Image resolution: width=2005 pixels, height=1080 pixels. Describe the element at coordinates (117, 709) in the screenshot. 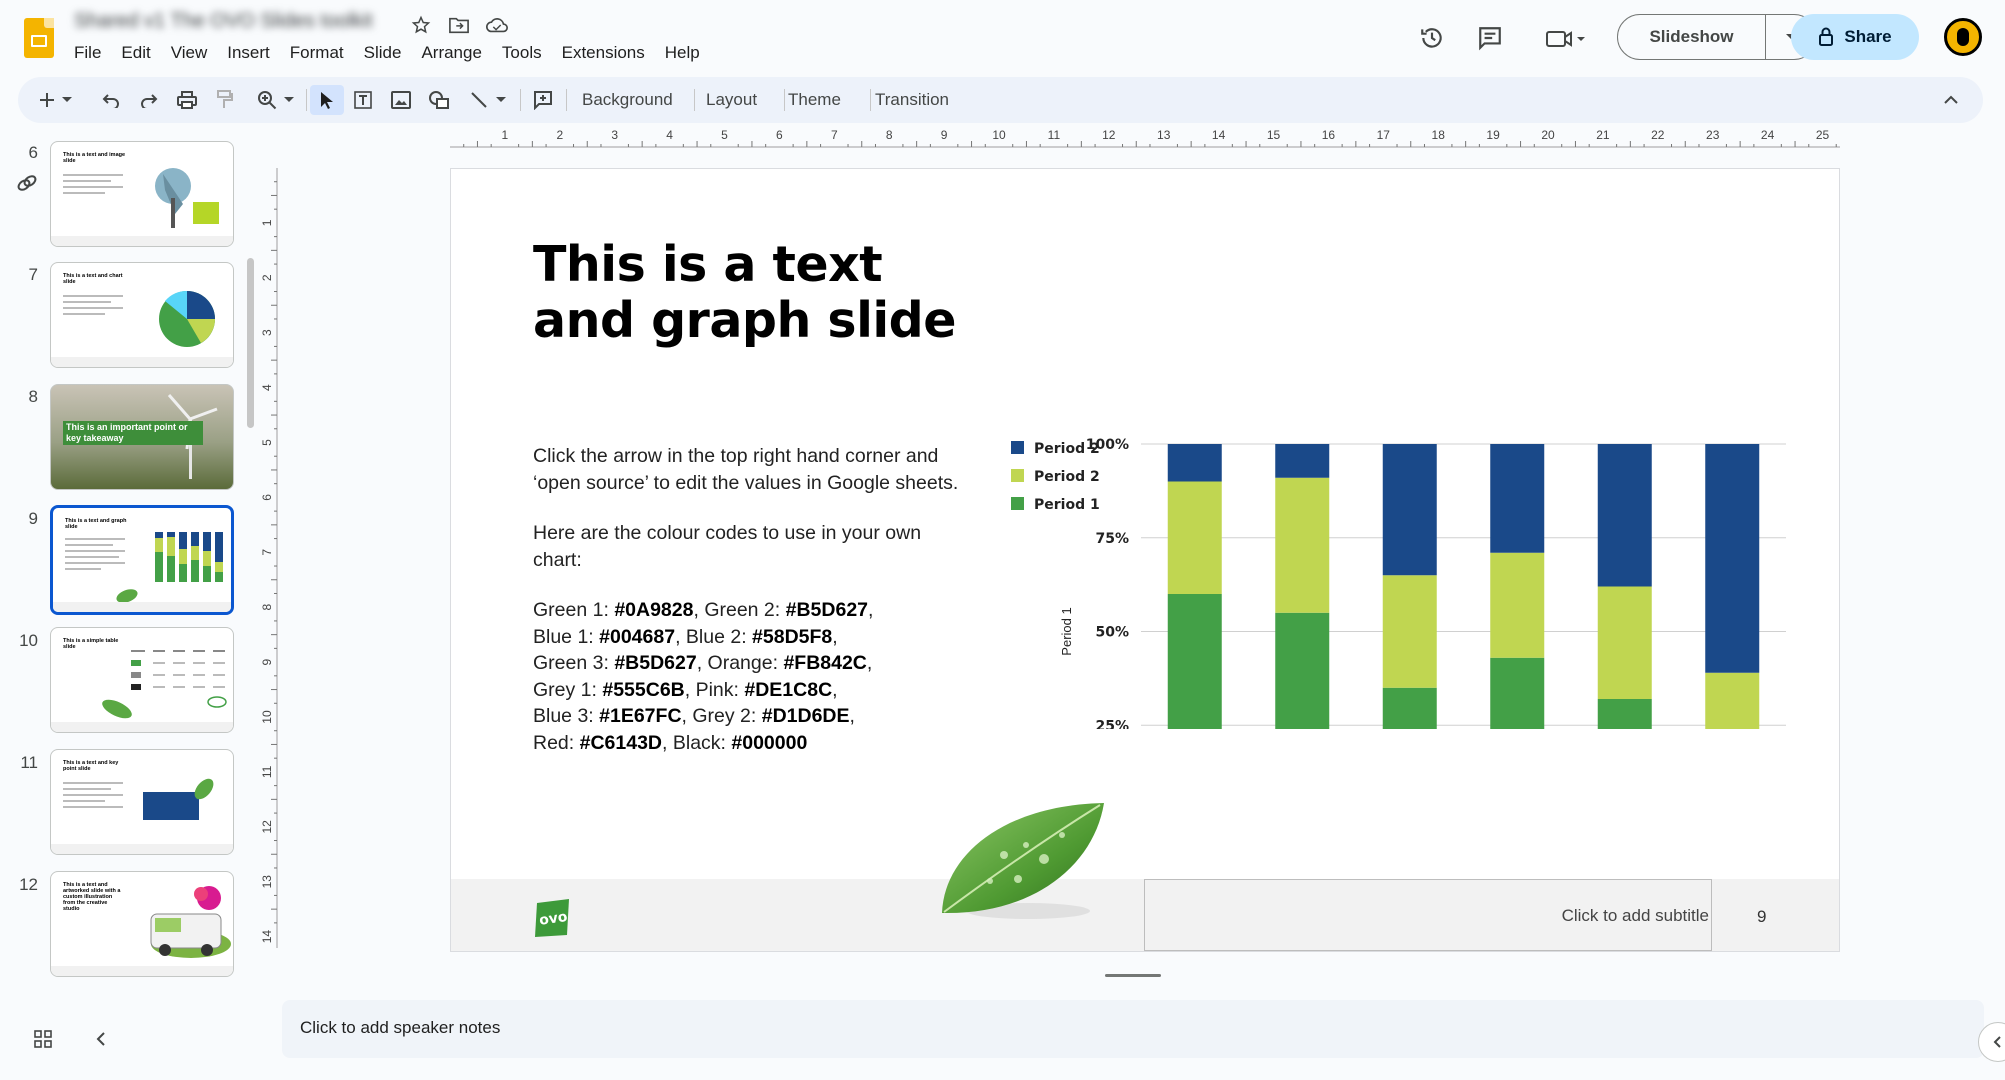

I see `thumbnail-leaf-icon` at that location.